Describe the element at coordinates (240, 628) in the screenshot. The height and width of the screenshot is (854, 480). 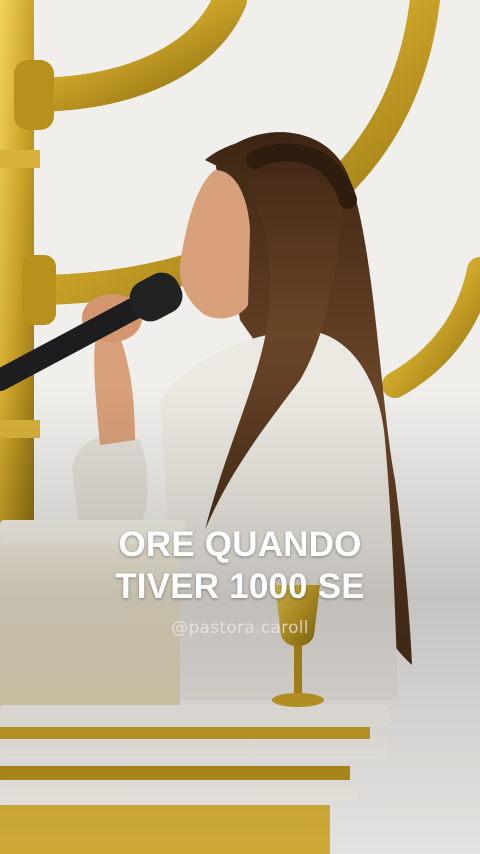
I see `watermark-handle: @pastora.caroll` at that location.